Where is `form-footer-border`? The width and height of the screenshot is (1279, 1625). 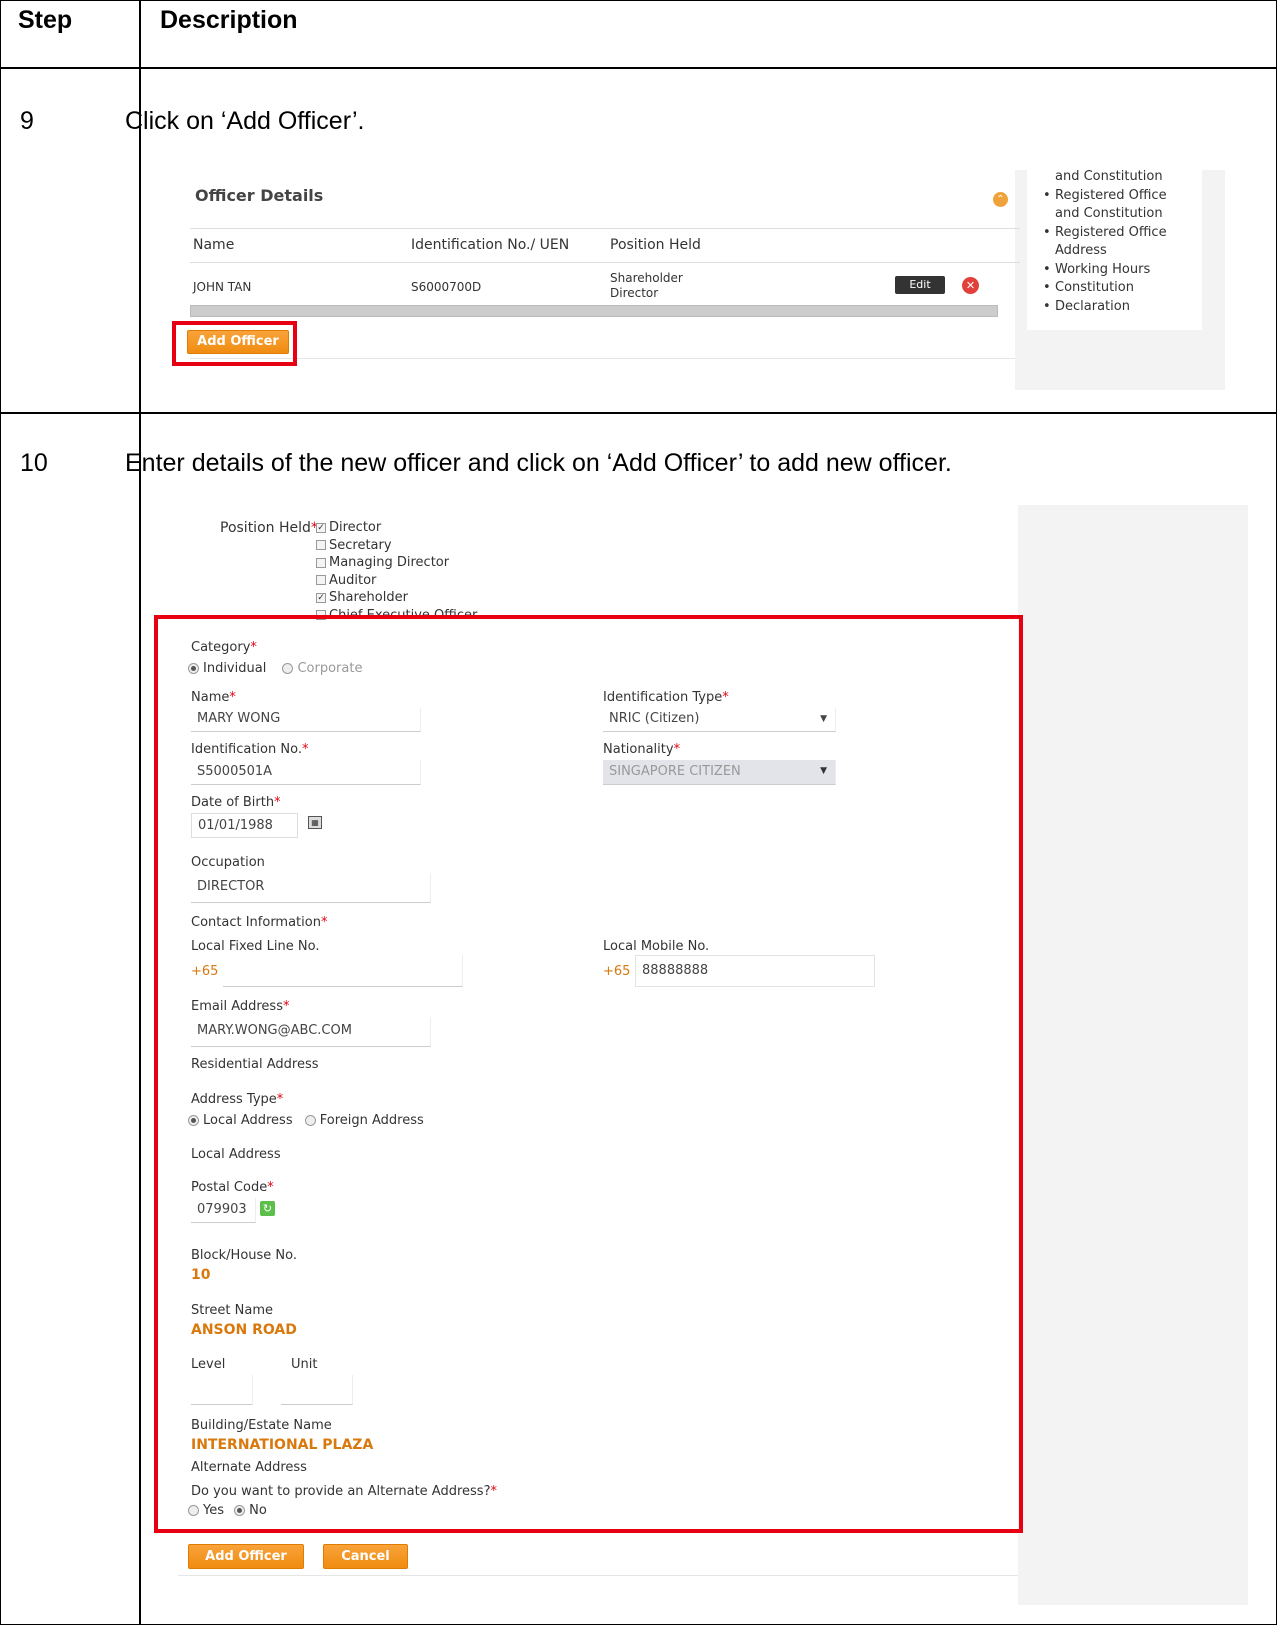 form-footer-border is located at coordinates (598, 1575).